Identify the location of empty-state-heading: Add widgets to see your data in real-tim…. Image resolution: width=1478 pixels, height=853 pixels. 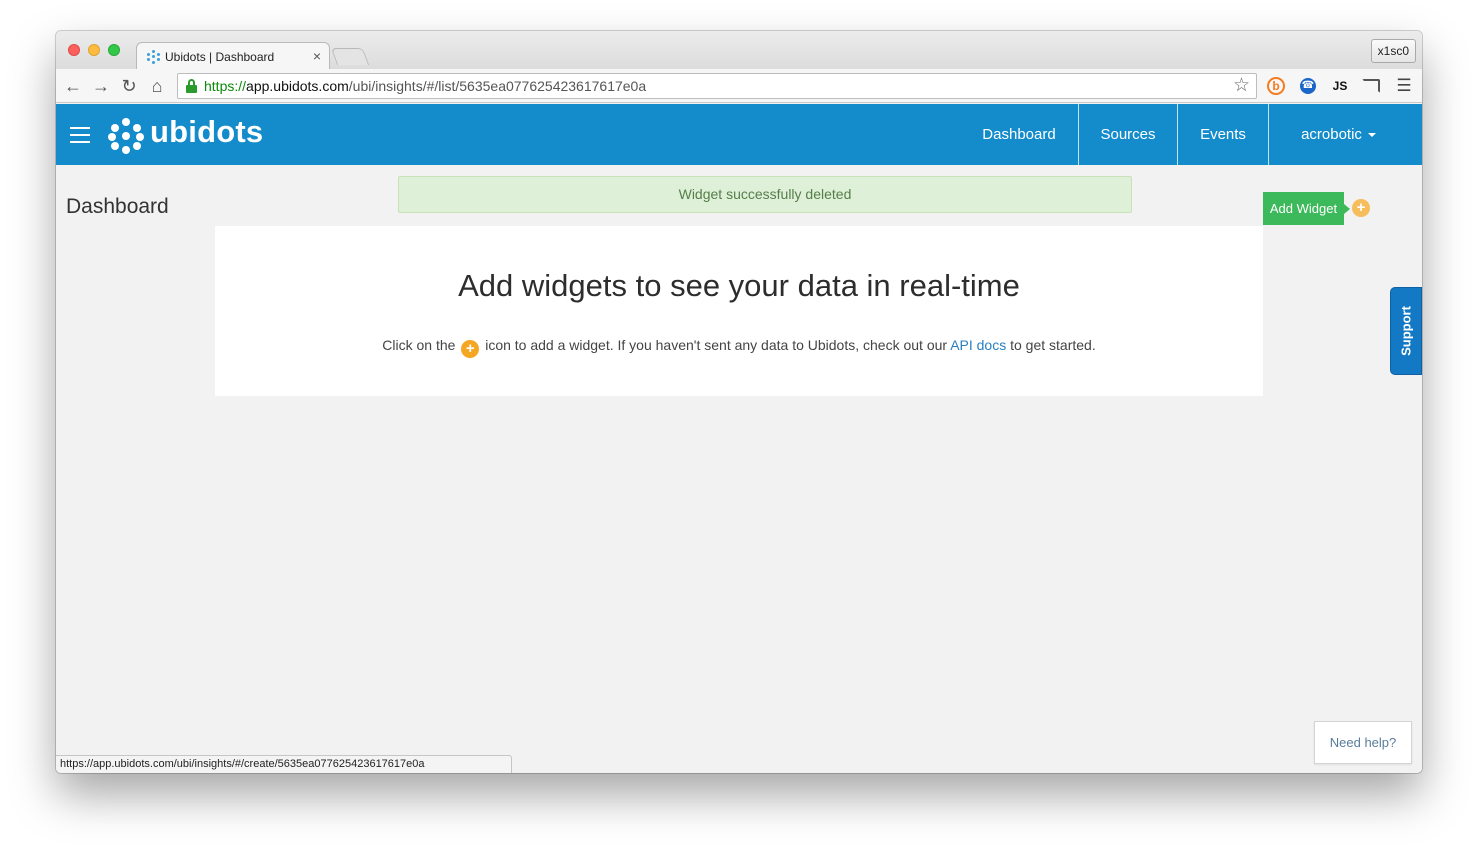
(739, 285).